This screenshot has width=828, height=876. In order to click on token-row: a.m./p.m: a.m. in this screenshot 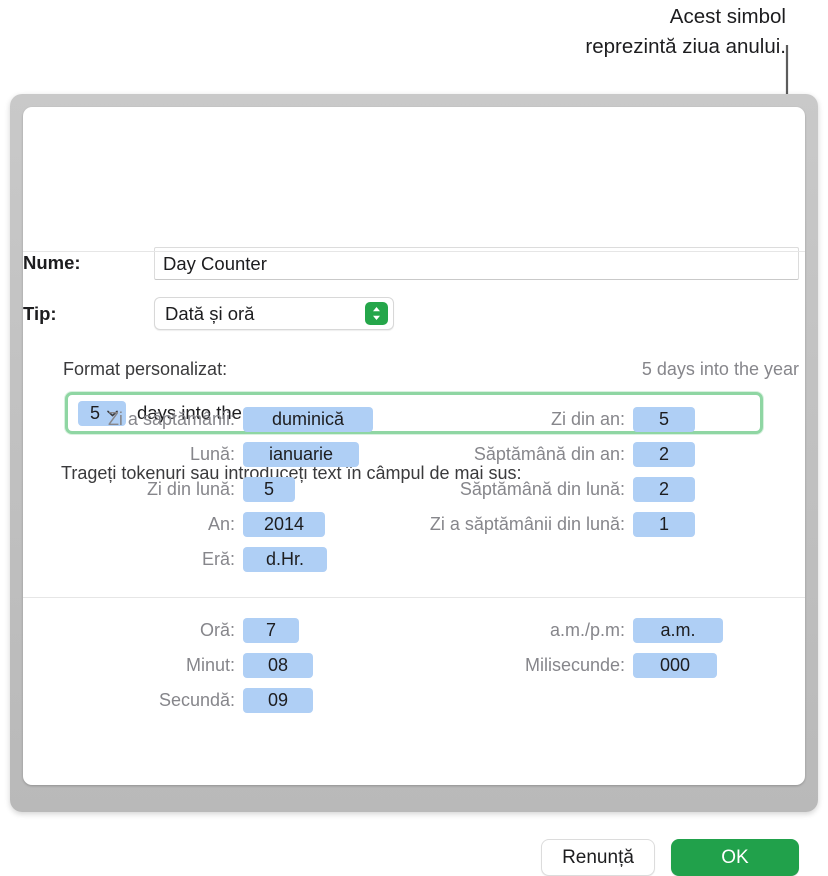, I will do `click(547, 630)`.